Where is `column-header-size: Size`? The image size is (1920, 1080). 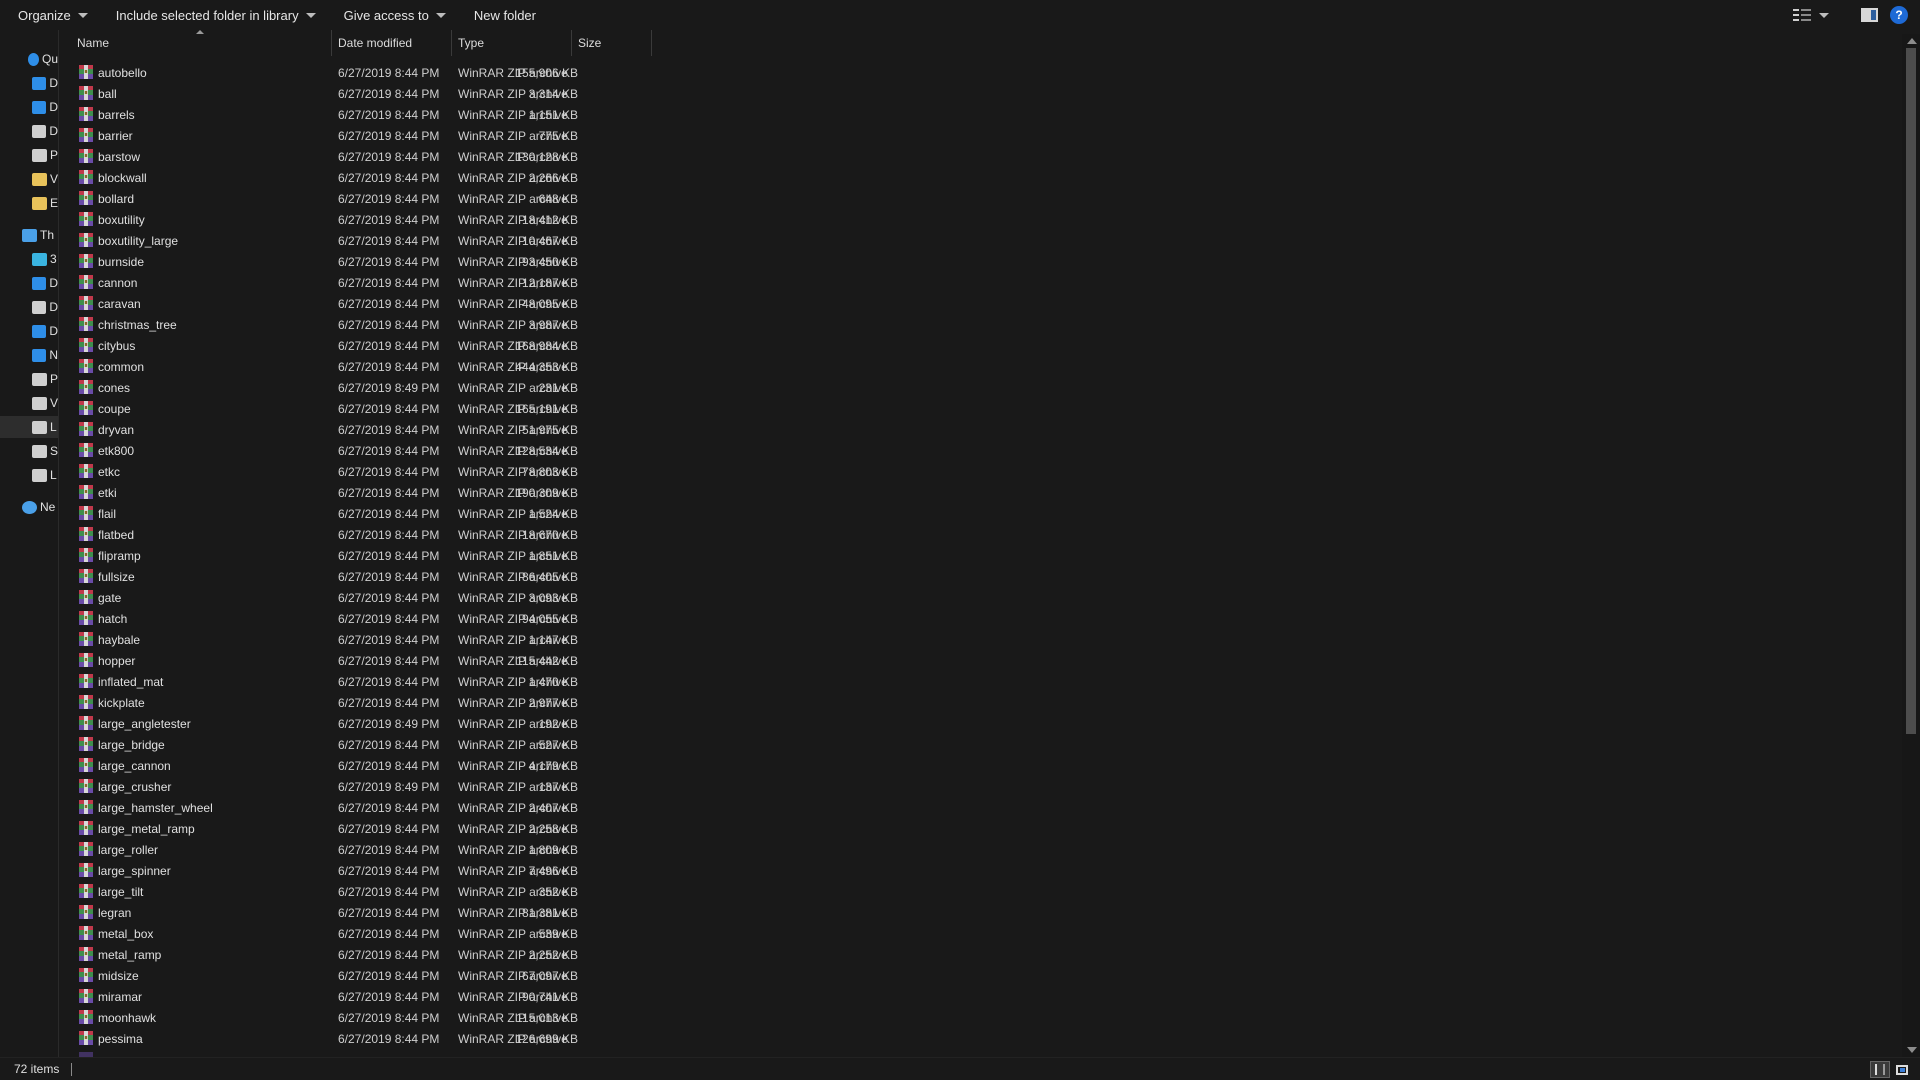 column-header-size: Size is located at coordinates (614, 43).